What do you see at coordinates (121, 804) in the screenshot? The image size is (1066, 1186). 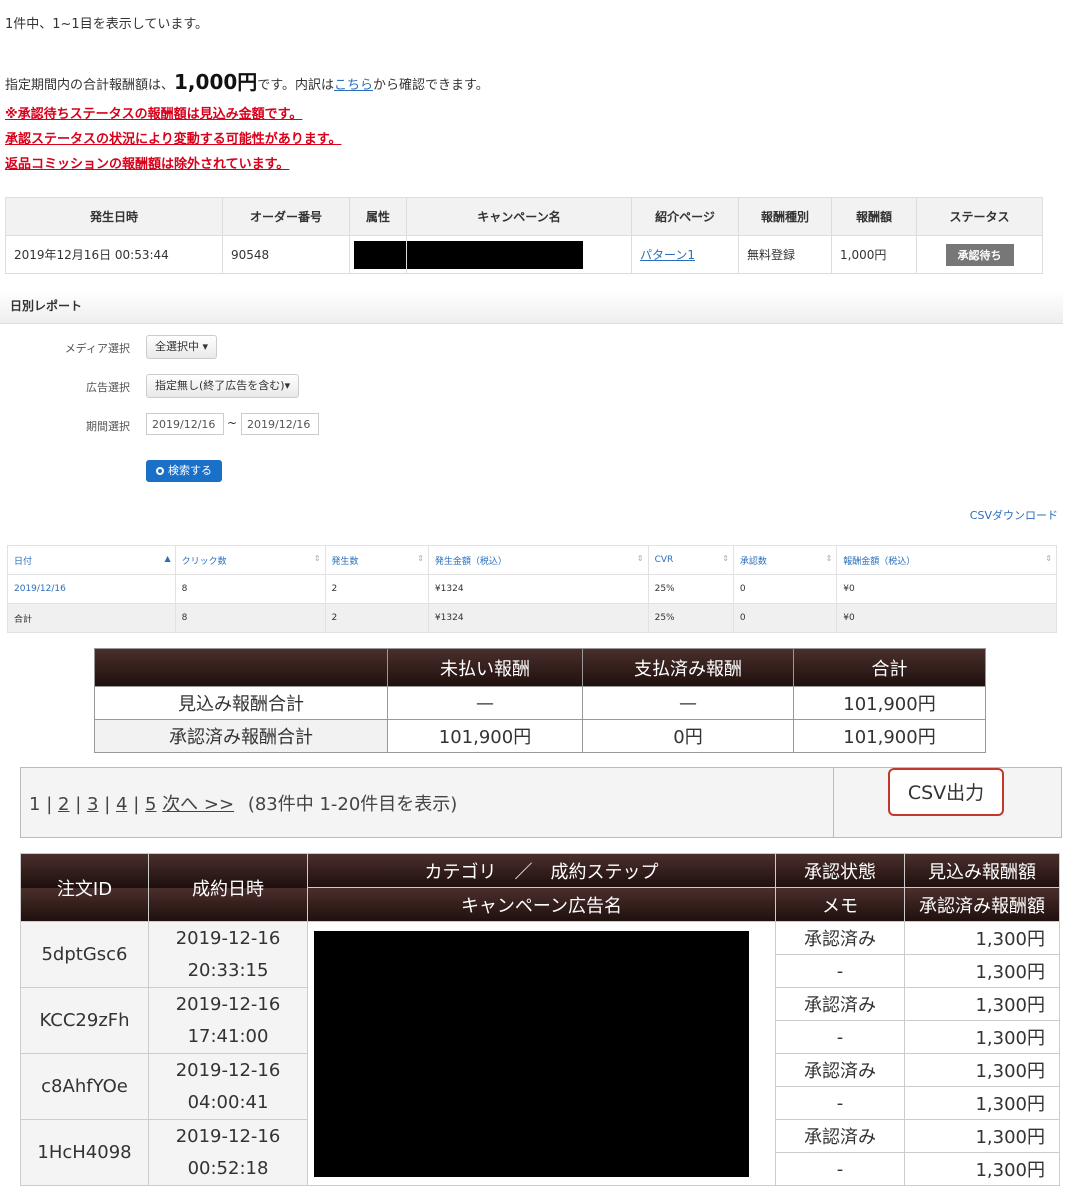 I see `page-4-link: 4` at bounding box center [121, 804].